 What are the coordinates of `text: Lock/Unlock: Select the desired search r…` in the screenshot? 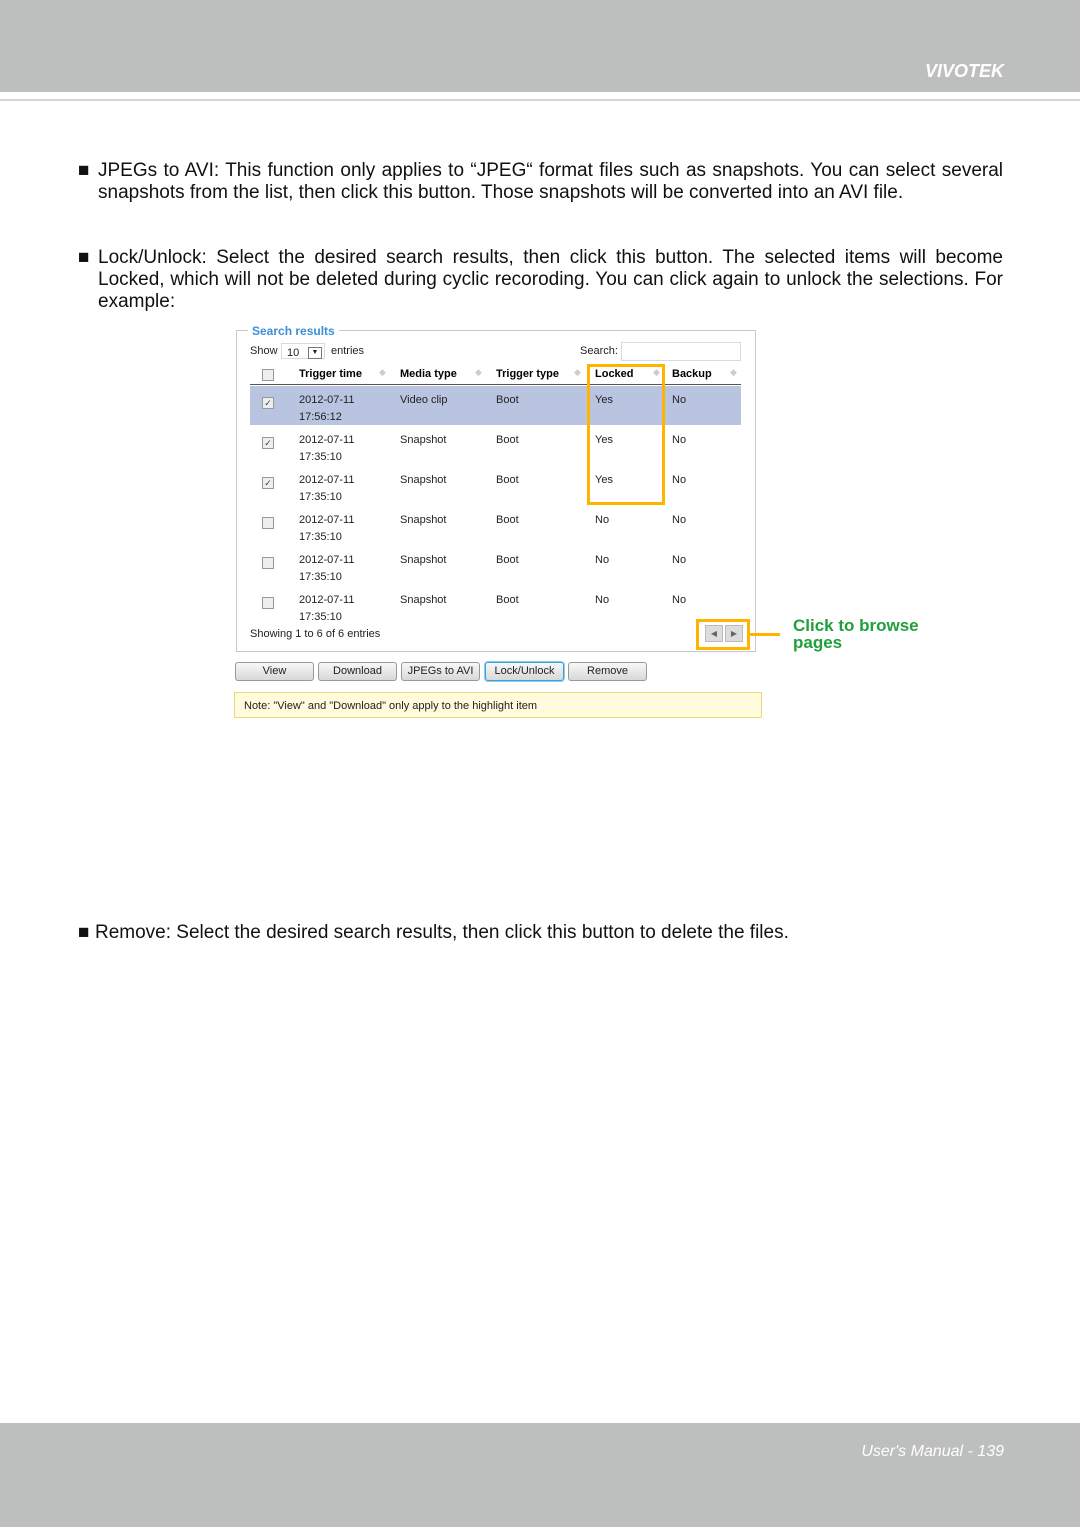 It's located at (550, 279).